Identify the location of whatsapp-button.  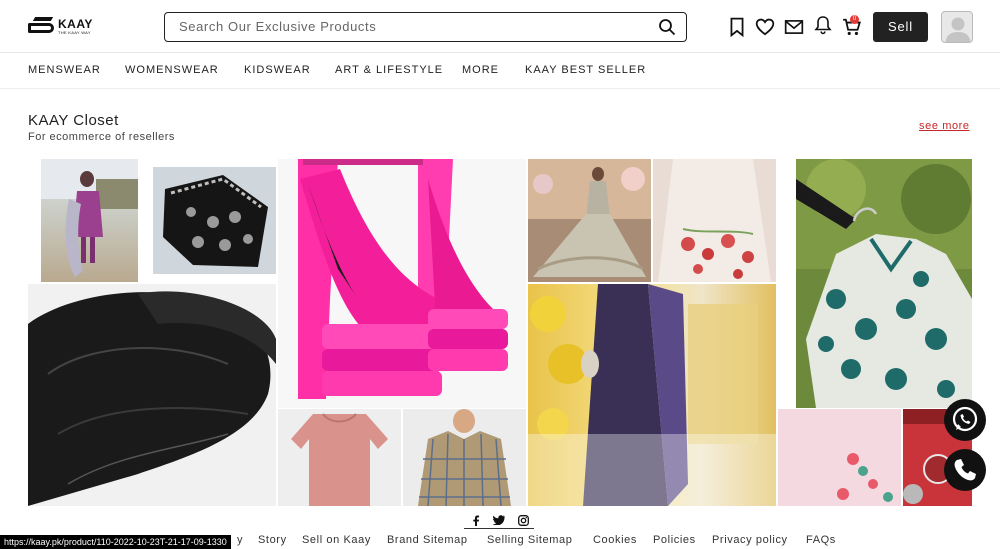
(965, 420).